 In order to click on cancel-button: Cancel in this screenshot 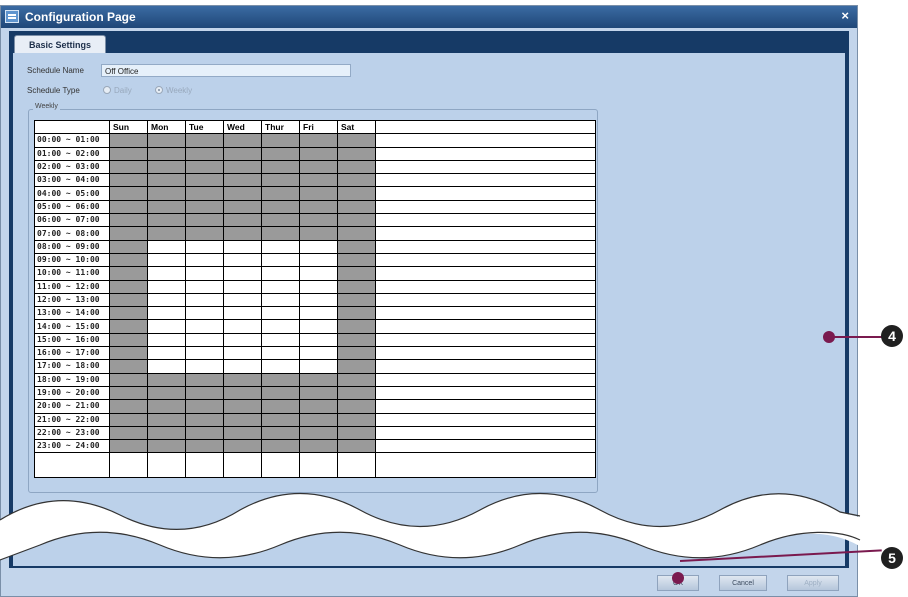, I will do `click(743, 583)`.